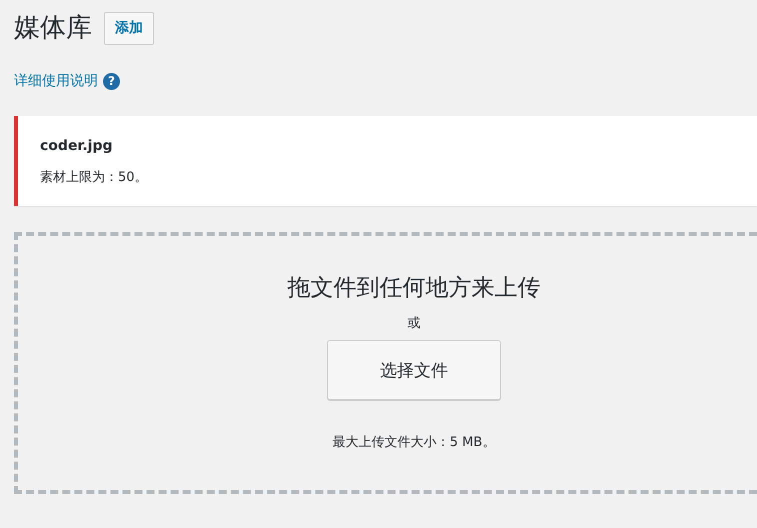  Describe the element at coordinates (77, 146) in the screenshot. I see `notice-filename: coder.jpg` at that location.